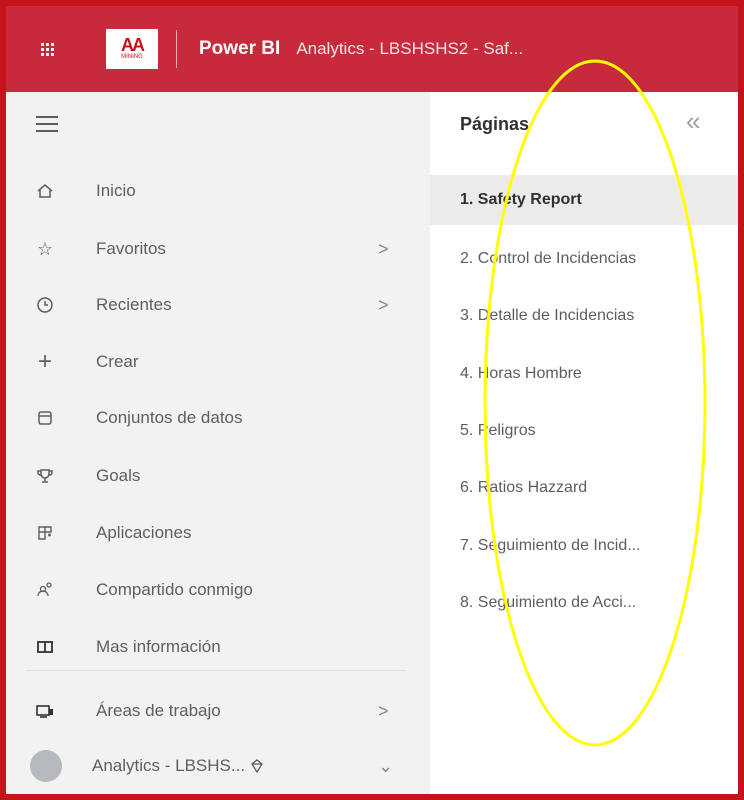 This screenshot has height=800, width=744. I want to click on company-logo: AA MINING, so click(132, 49).